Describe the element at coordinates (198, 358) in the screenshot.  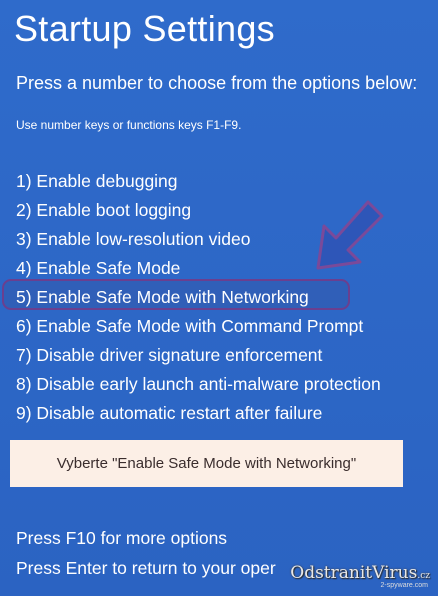
I see `option-disable-driver-signature: 7) Disable driver signature enforcement` at that location.